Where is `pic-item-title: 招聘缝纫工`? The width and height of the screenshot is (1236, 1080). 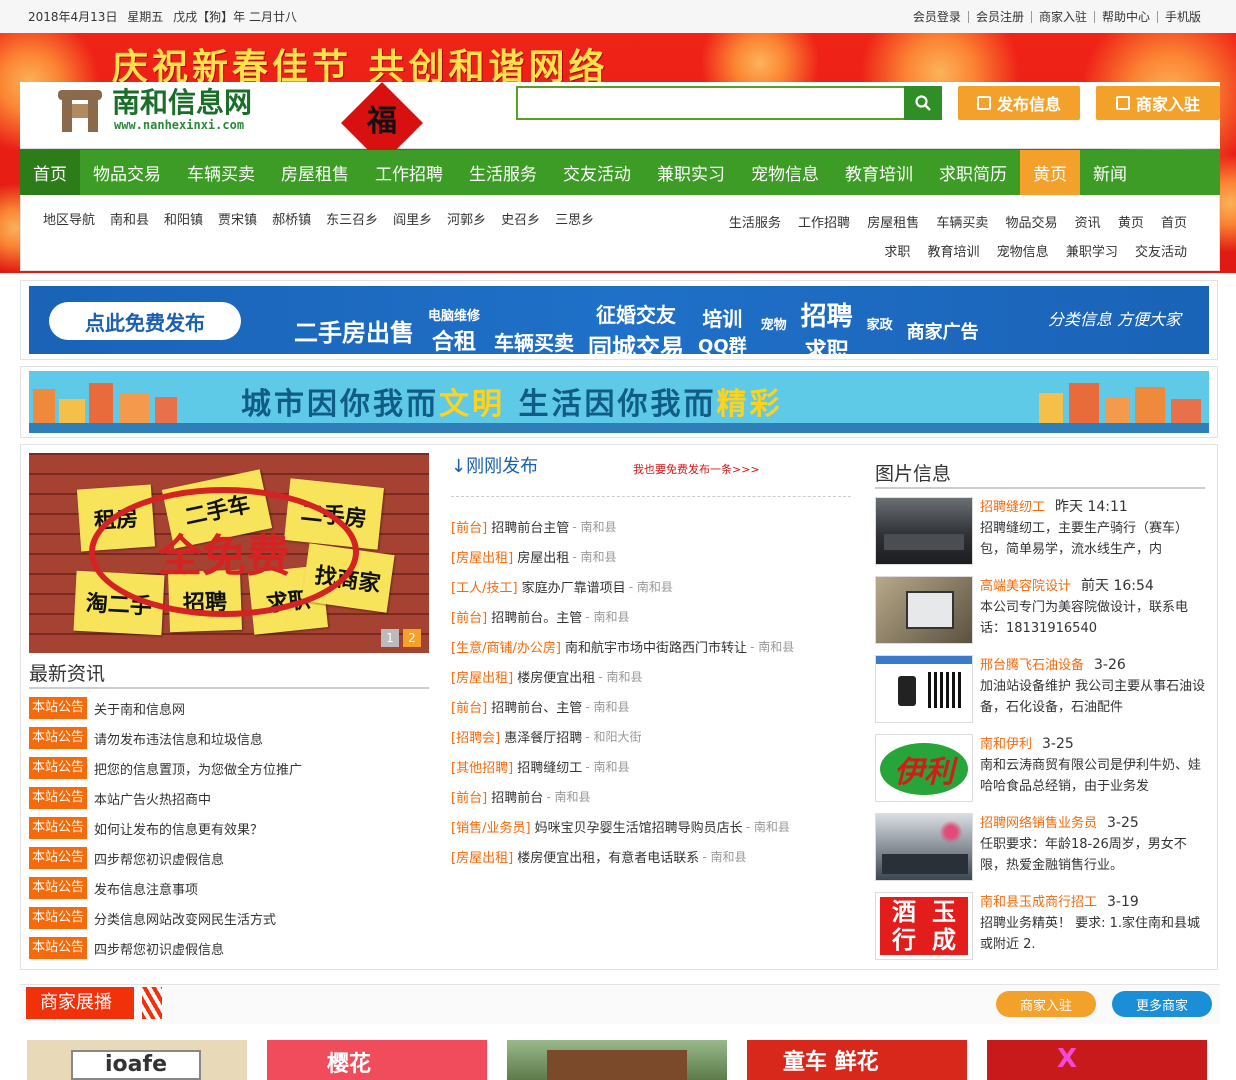 pic-item-title: 招聘缝纫工 is located at coordinates (1012, 507).